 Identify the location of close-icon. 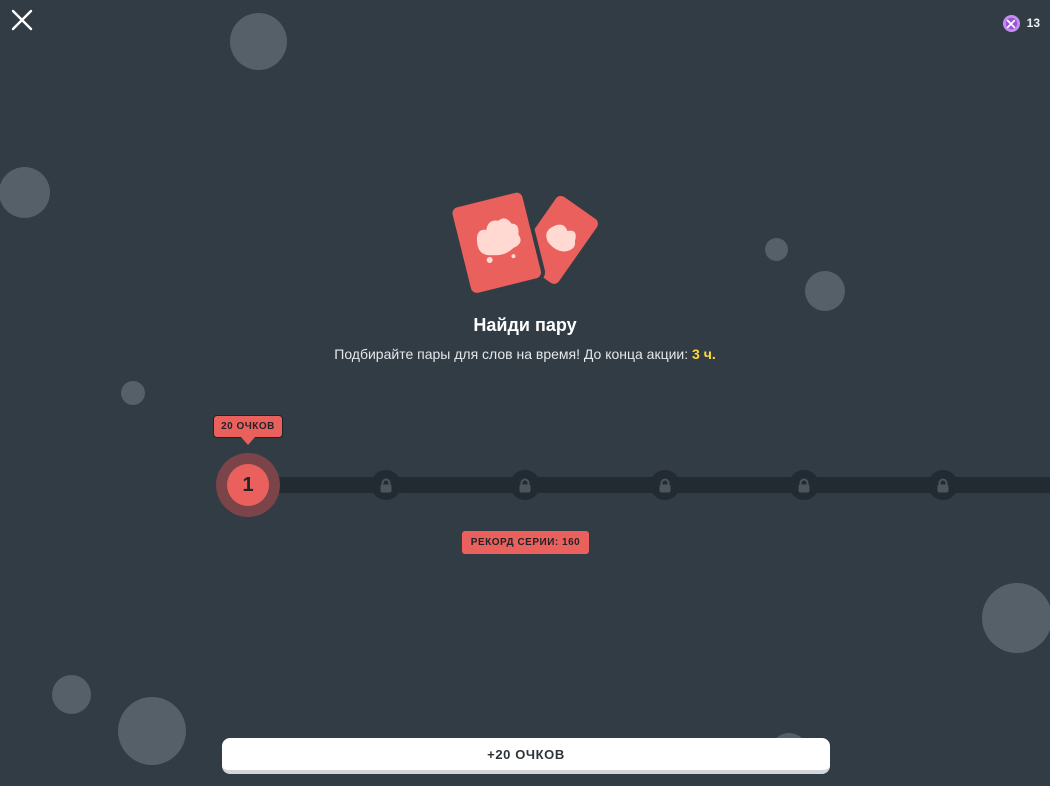
(22, 20).